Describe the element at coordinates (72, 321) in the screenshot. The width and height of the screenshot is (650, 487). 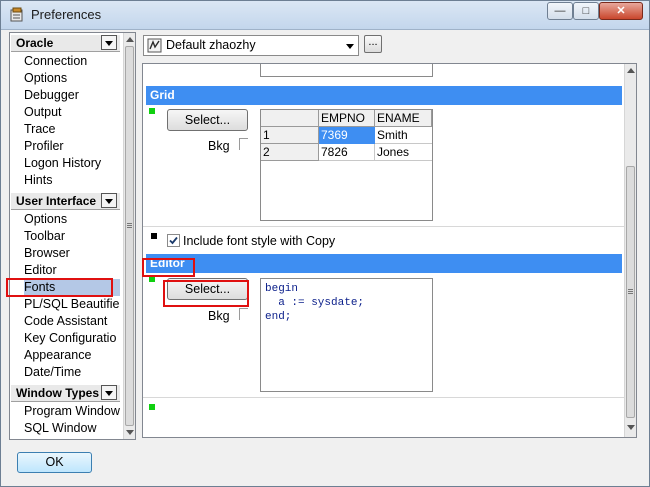
I see `nav-item-code-assistant: Code Assistant` at that location.